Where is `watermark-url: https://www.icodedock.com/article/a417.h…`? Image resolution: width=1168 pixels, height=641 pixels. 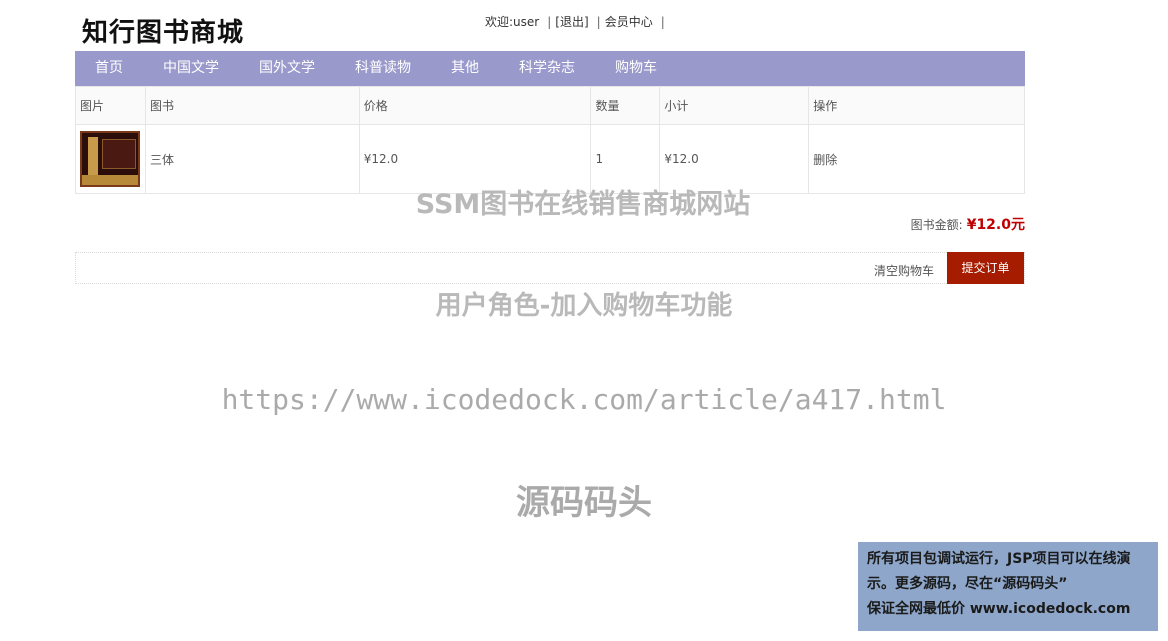 watermark-url: https://www.icodedock.com/article/a417.h… is located at coordinates (584, 399).